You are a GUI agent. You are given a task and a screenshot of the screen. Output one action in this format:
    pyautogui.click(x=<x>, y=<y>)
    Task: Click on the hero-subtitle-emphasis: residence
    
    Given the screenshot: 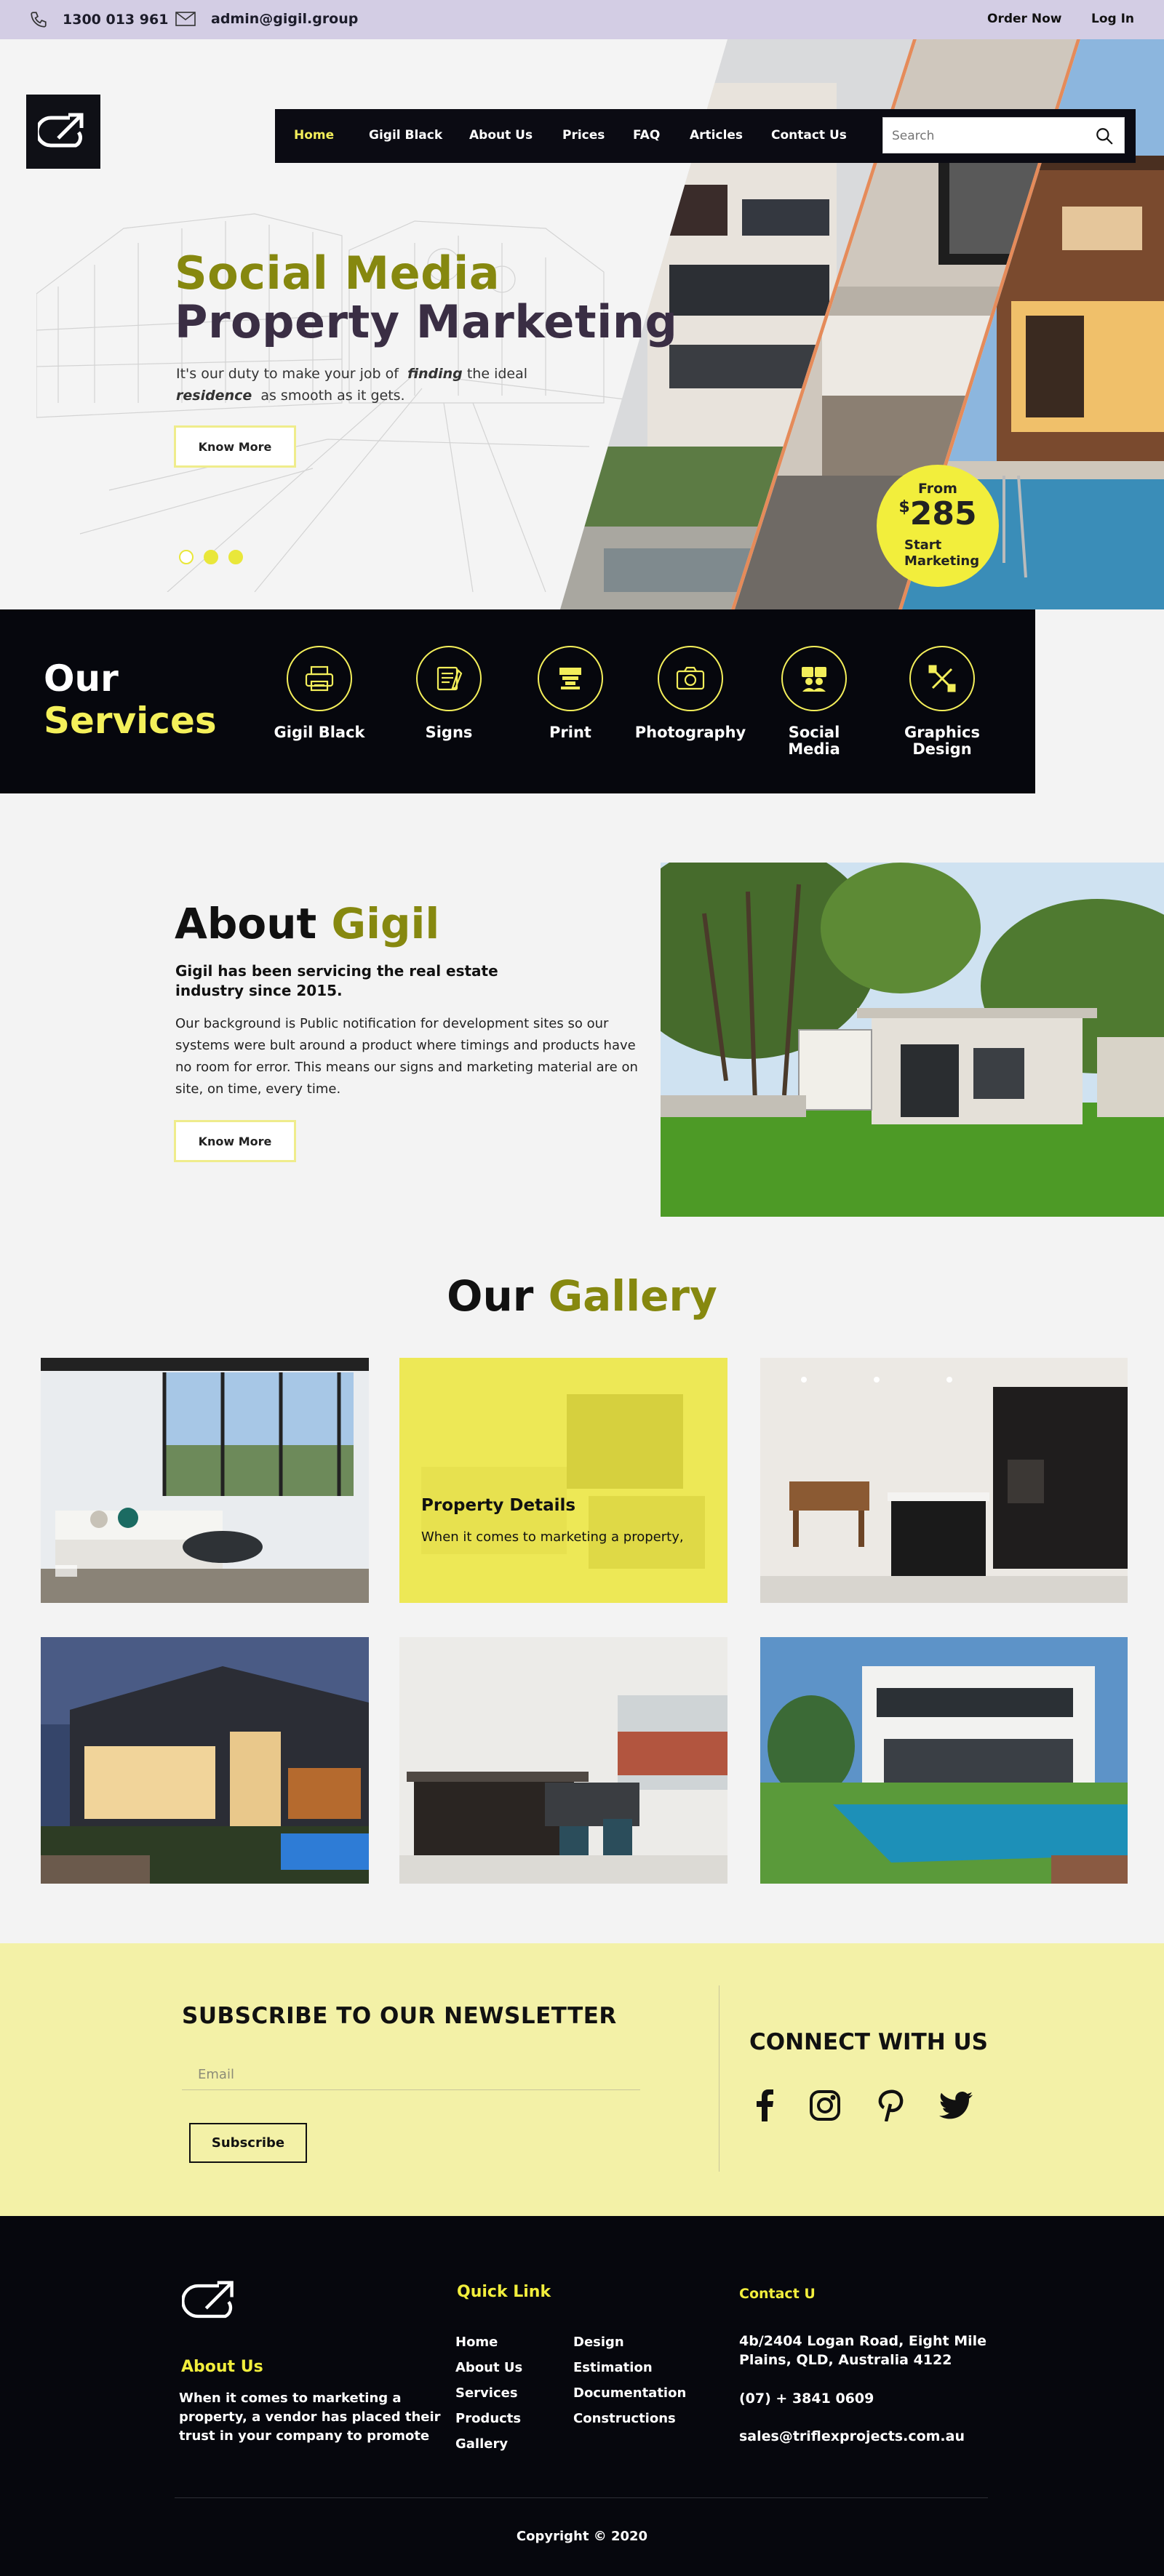 What is the action you would take?
    pyautogui.click(x=214, y=396)
    